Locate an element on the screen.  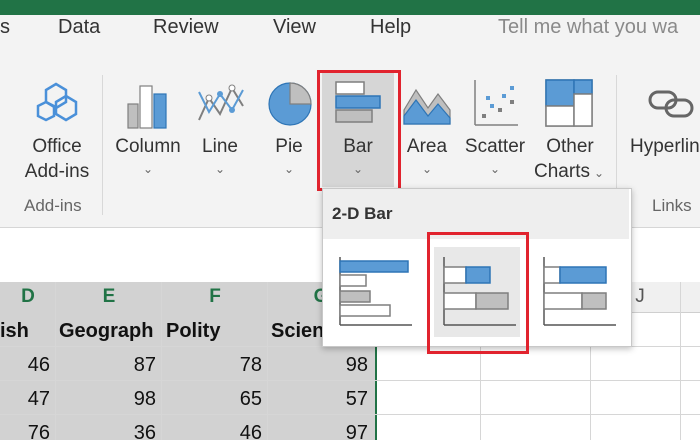
clustered-bar-icon is located at coordinates (375, 291).